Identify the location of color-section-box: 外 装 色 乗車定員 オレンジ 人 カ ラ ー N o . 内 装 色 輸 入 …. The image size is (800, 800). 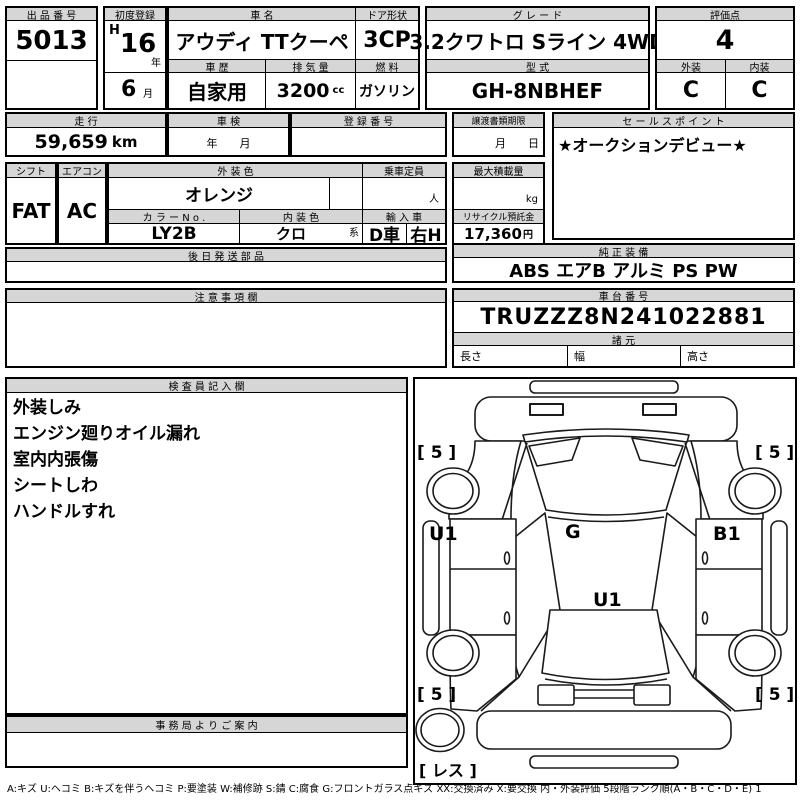
(277, 204).